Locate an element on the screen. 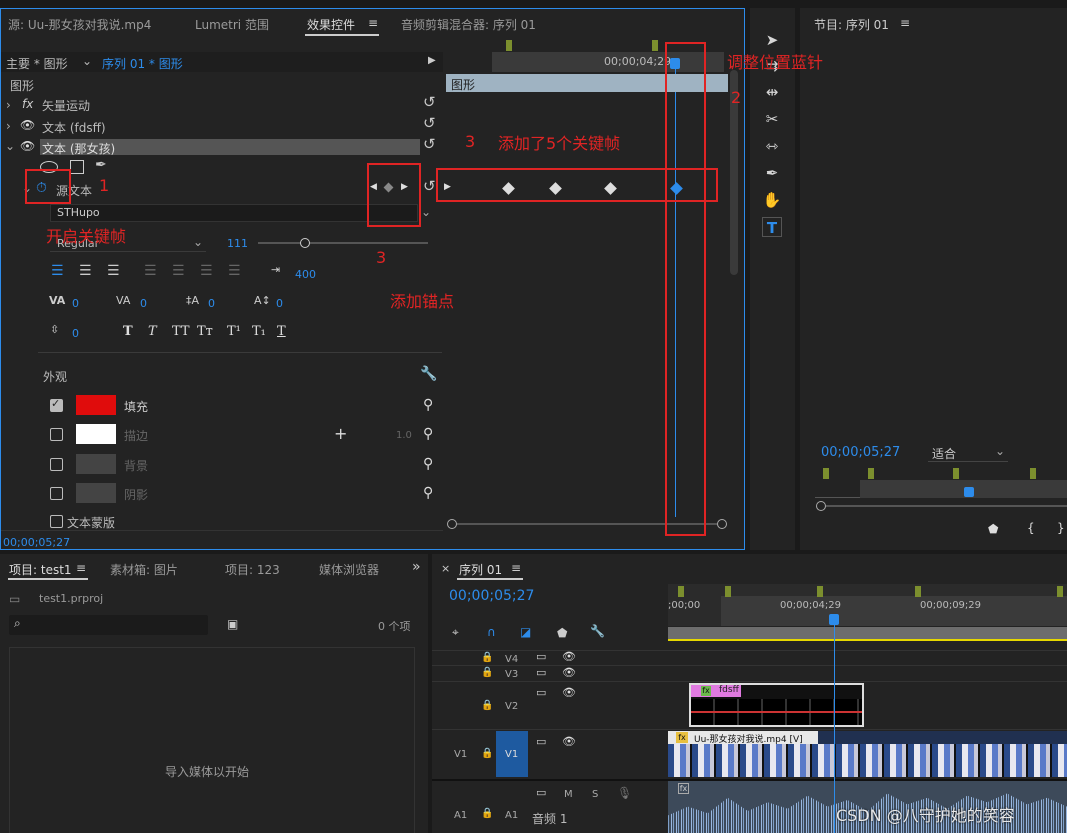 This screenshot has width=1067, height=833. program-playhead is located at coordinates (969, 492).